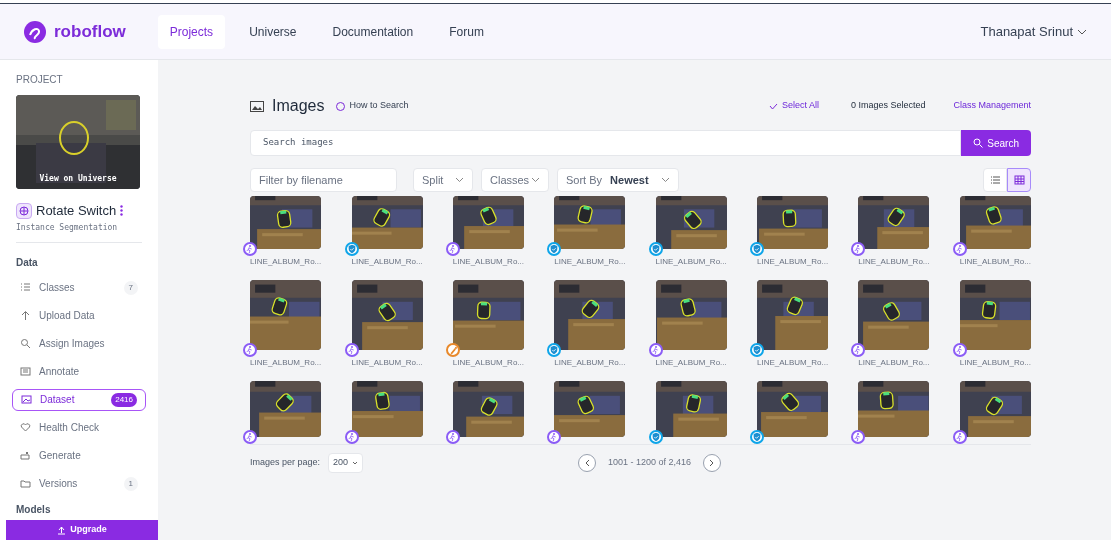  What do you see at coordinates (67, 227) in the screenshot?
I see `project-type: Instance Segmentation` at bounding box center [67, 227].